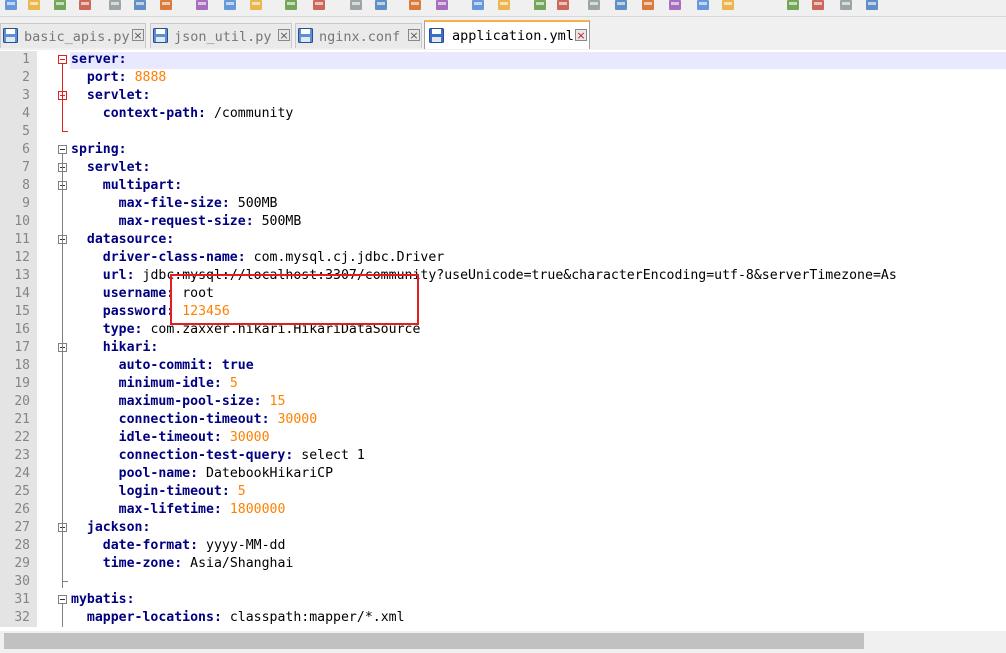 The image size is (1006, 653). I want to click on code-line: mapper-locations: classpath:mapper/*.xml, so click(238, 618).